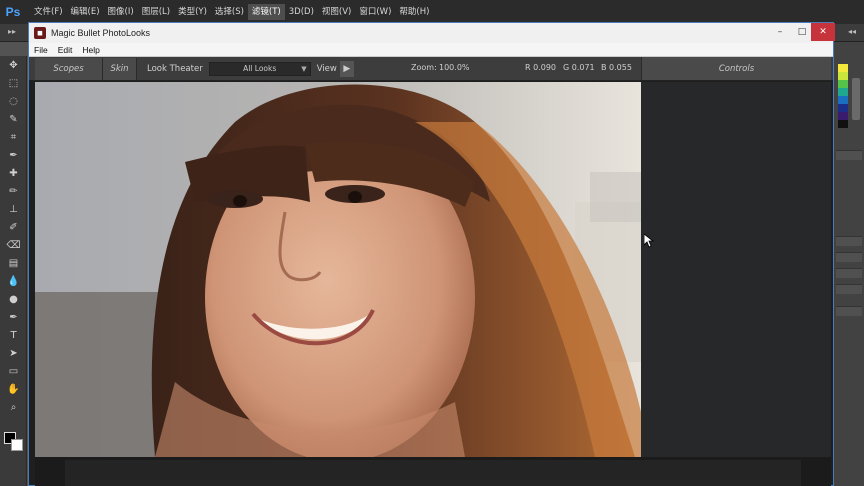 The height and width of the screenshot is (486, 864). What do you see at coordinates (13, 407) in the screenshot?
I see `zoom-tool-icon: ⌕` at bounding box center [13, 407].